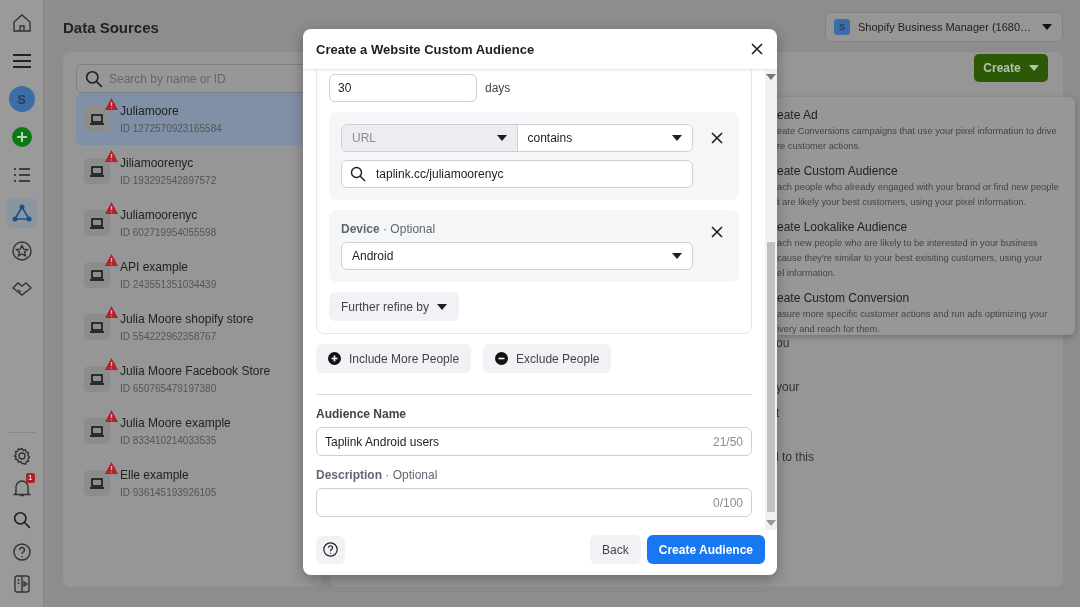  I want to click on device-select: Android, so click(517, 256).